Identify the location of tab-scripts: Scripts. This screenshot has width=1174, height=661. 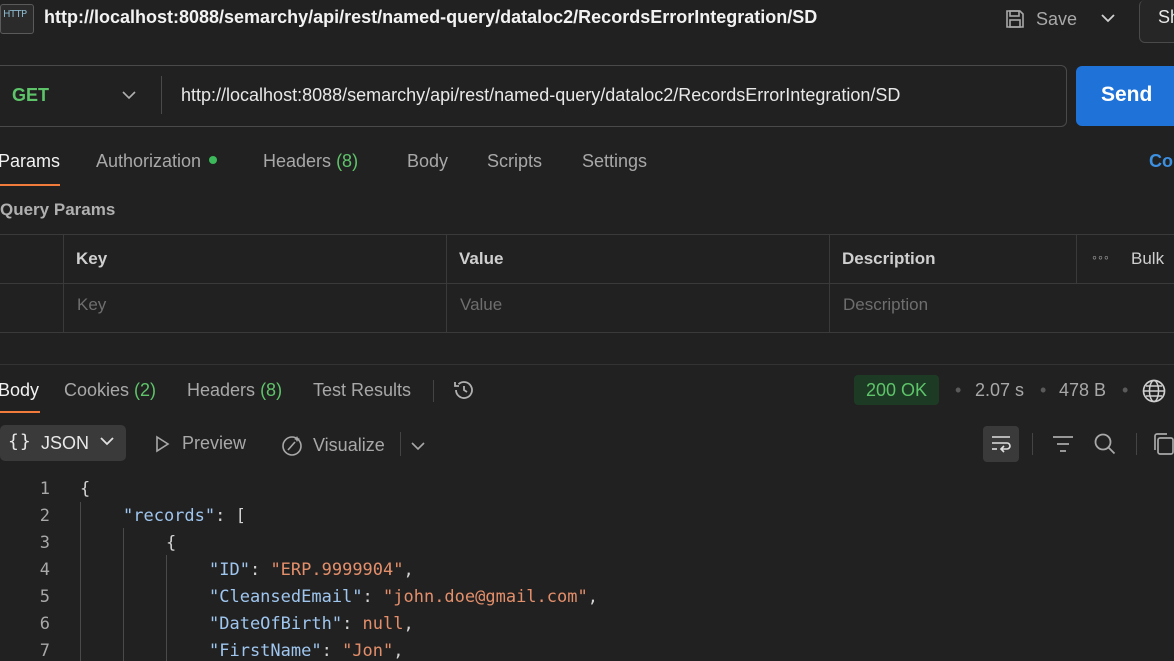
(514, 161).